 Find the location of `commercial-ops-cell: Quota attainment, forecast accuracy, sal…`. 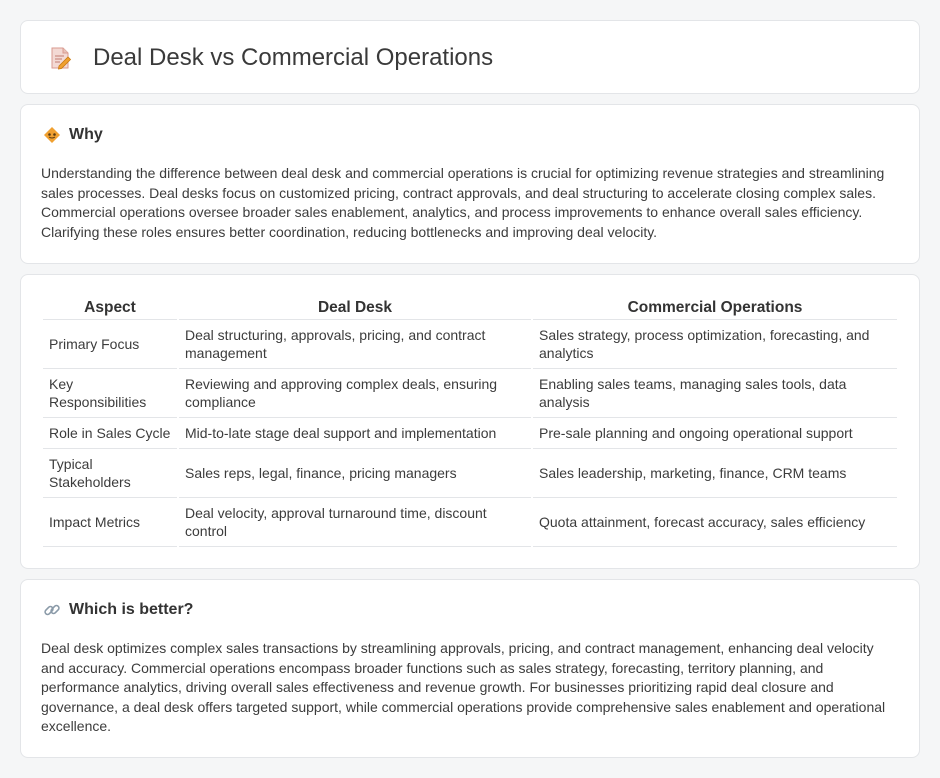

commercial-ops-cell: Quota attainment, forecast accuracy, sal… is located at coordinates (715, 522).